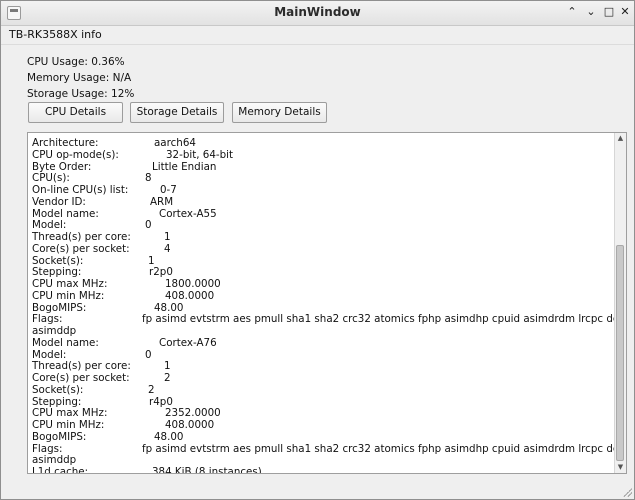 Image resolution: width=635 pixels, height=500 pixels. What do you see at coordinates (322, 470) in the screenshot?
I see `text-line: L1d cache: 384 KiB (8 instances)` at bounding box center [322, 470].